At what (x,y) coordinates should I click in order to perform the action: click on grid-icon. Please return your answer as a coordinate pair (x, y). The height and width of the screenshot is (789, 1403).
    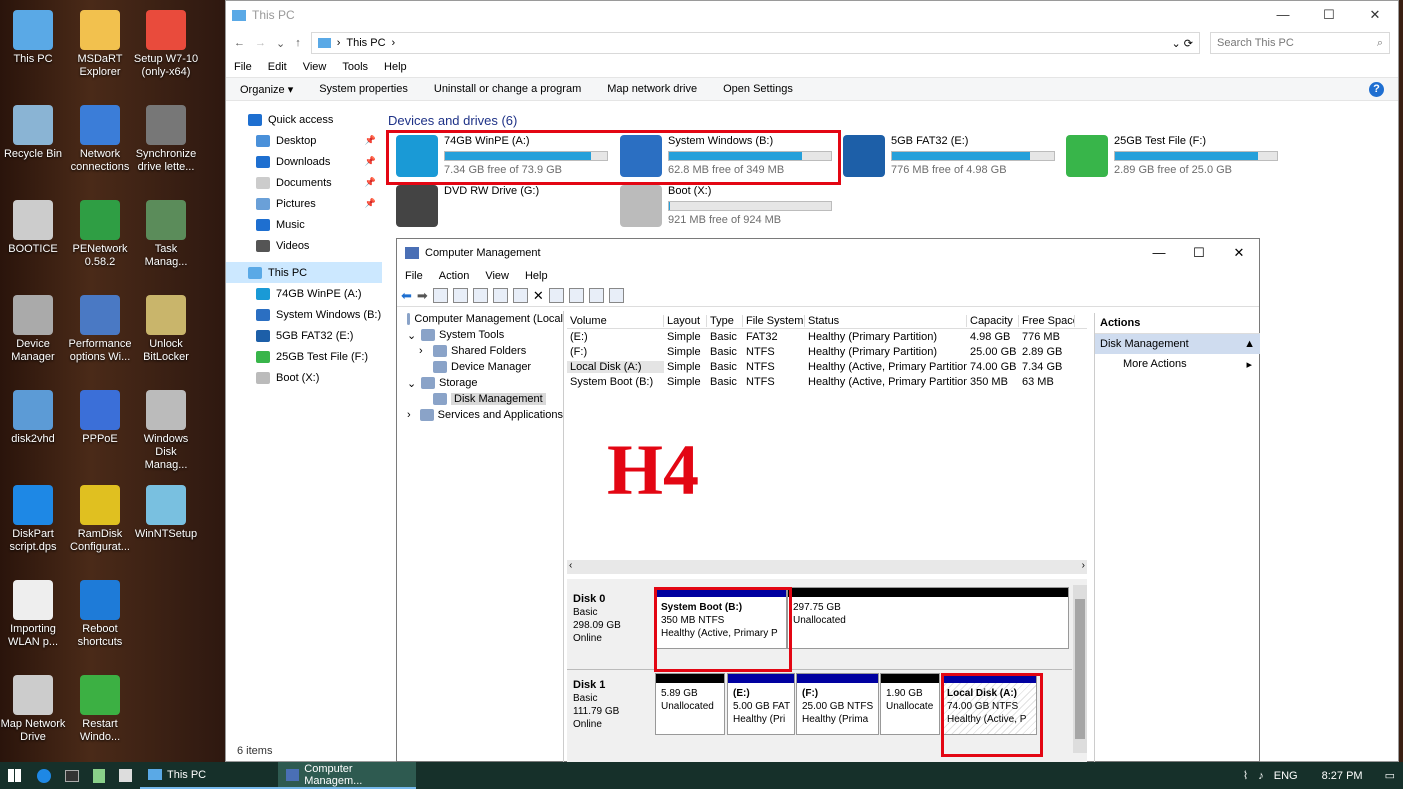
    Looking at the image, I should click on (460, 295).